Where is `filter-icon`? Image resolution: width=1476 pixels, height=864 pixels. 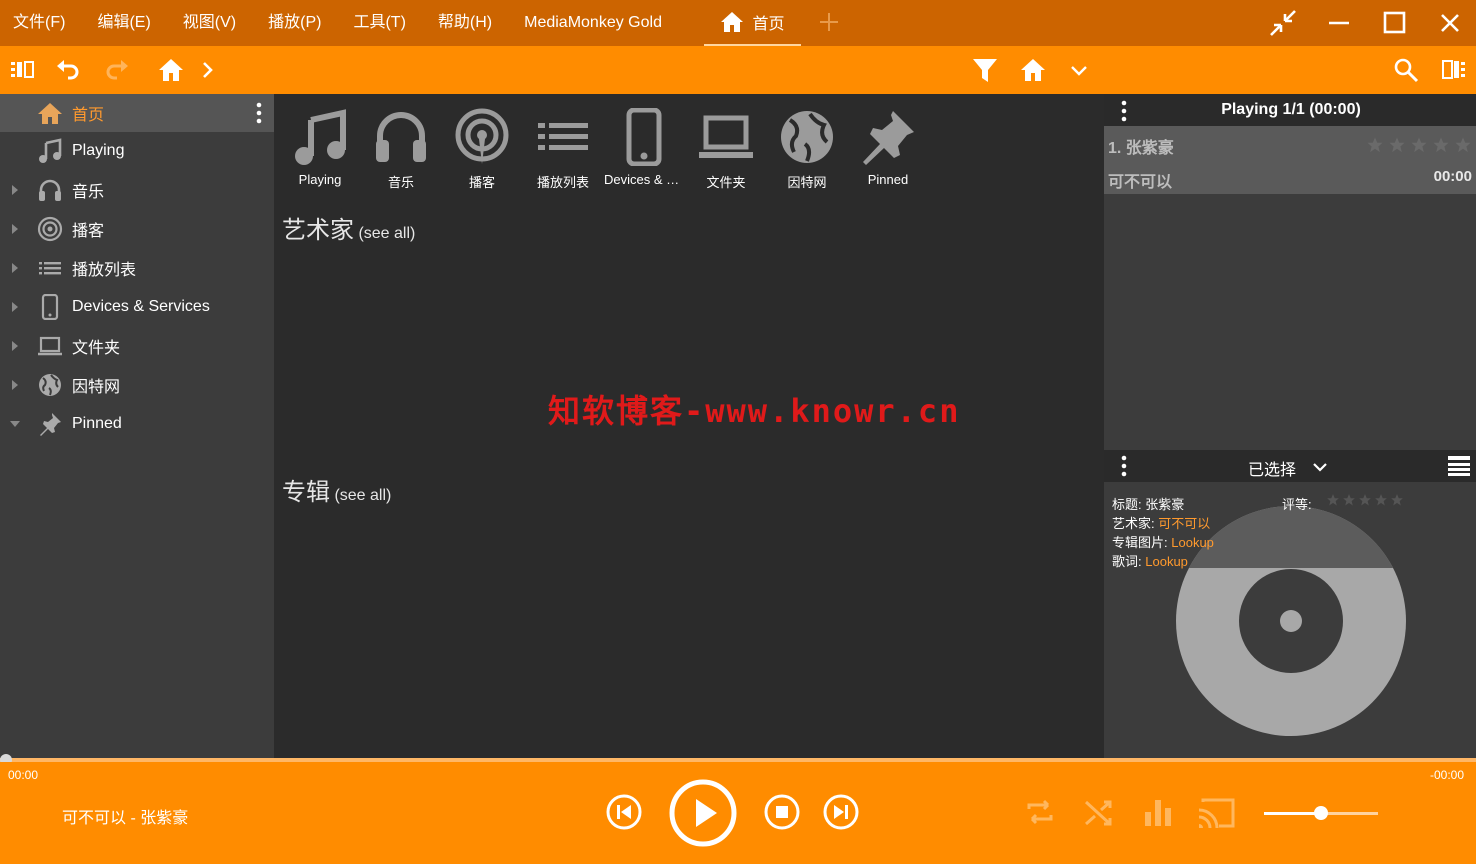 filter-icon is located at coordinates (985, 70).